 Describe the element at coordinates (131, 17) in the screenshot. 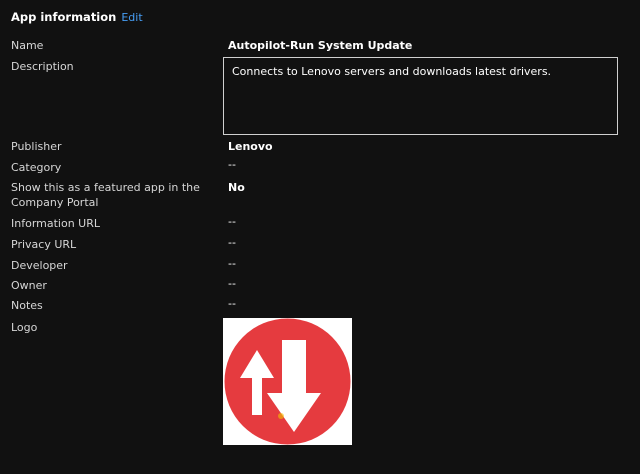

I see `edit-link: Edit` at that location.